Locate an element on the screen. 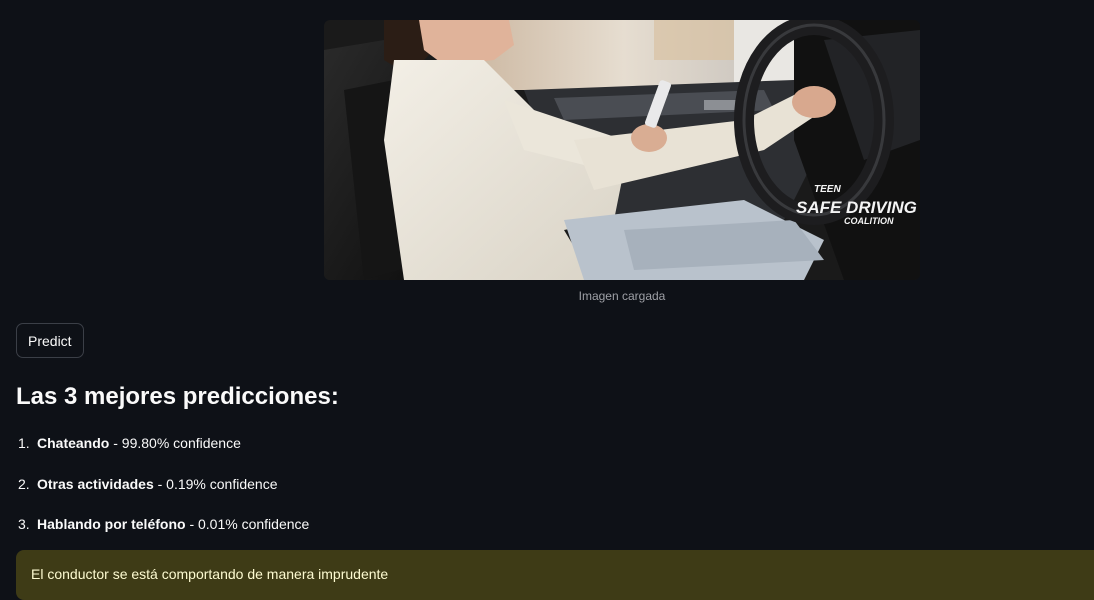 This screenshot has height=600, width=1094. prediction-label: Chateando is located at coordinates (73, 443).